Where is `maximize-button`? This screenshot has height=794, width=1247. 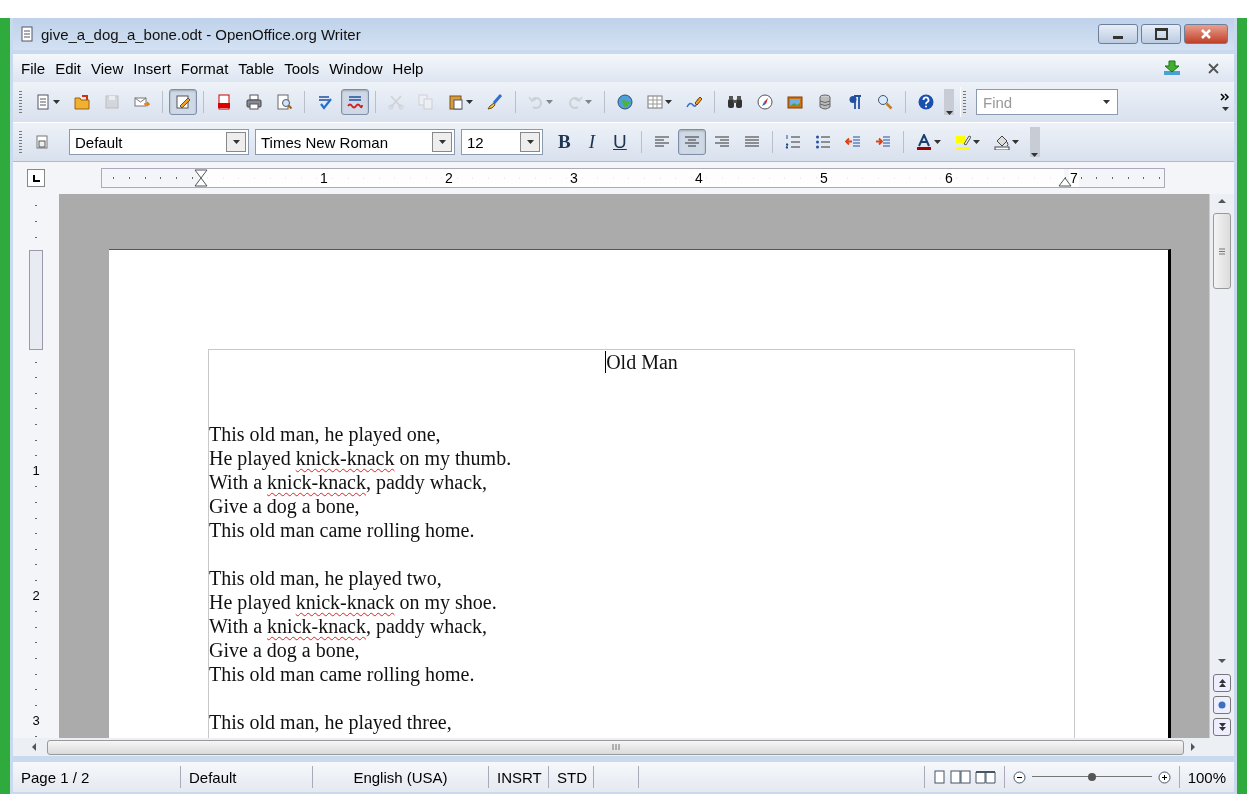 maximize-button is located at coordinates (1161, 34).